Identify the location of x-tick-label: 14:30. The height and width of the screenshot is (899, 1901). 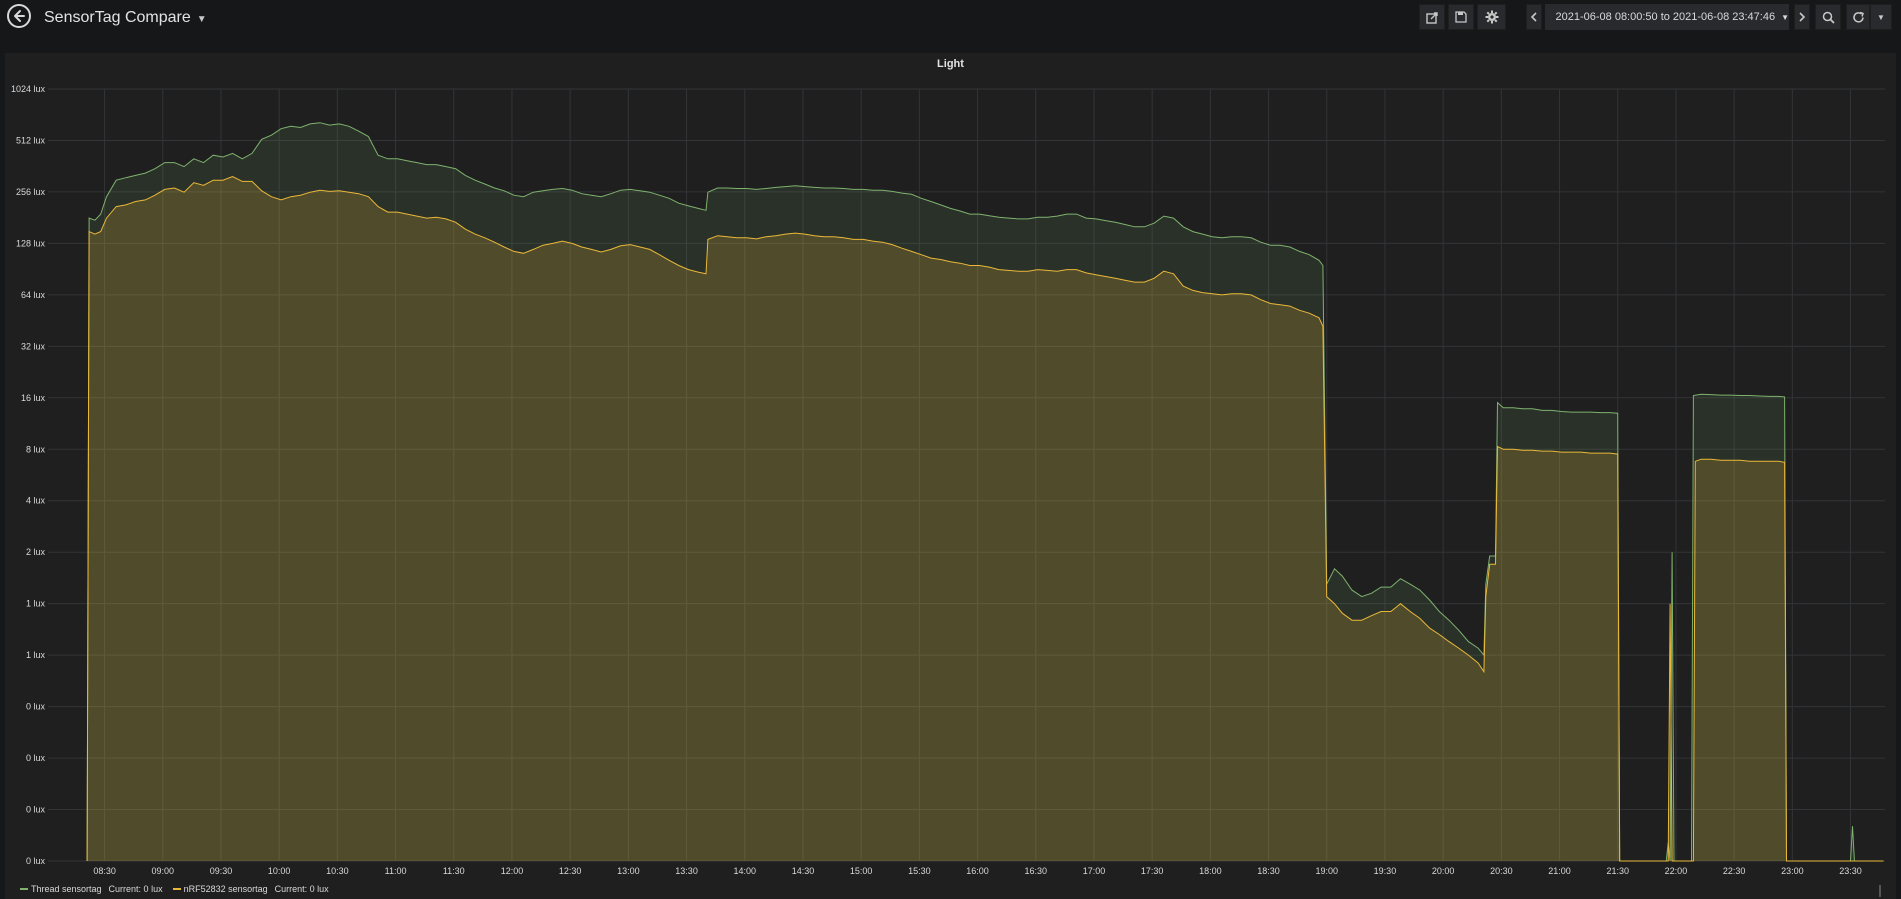
(803, 871).